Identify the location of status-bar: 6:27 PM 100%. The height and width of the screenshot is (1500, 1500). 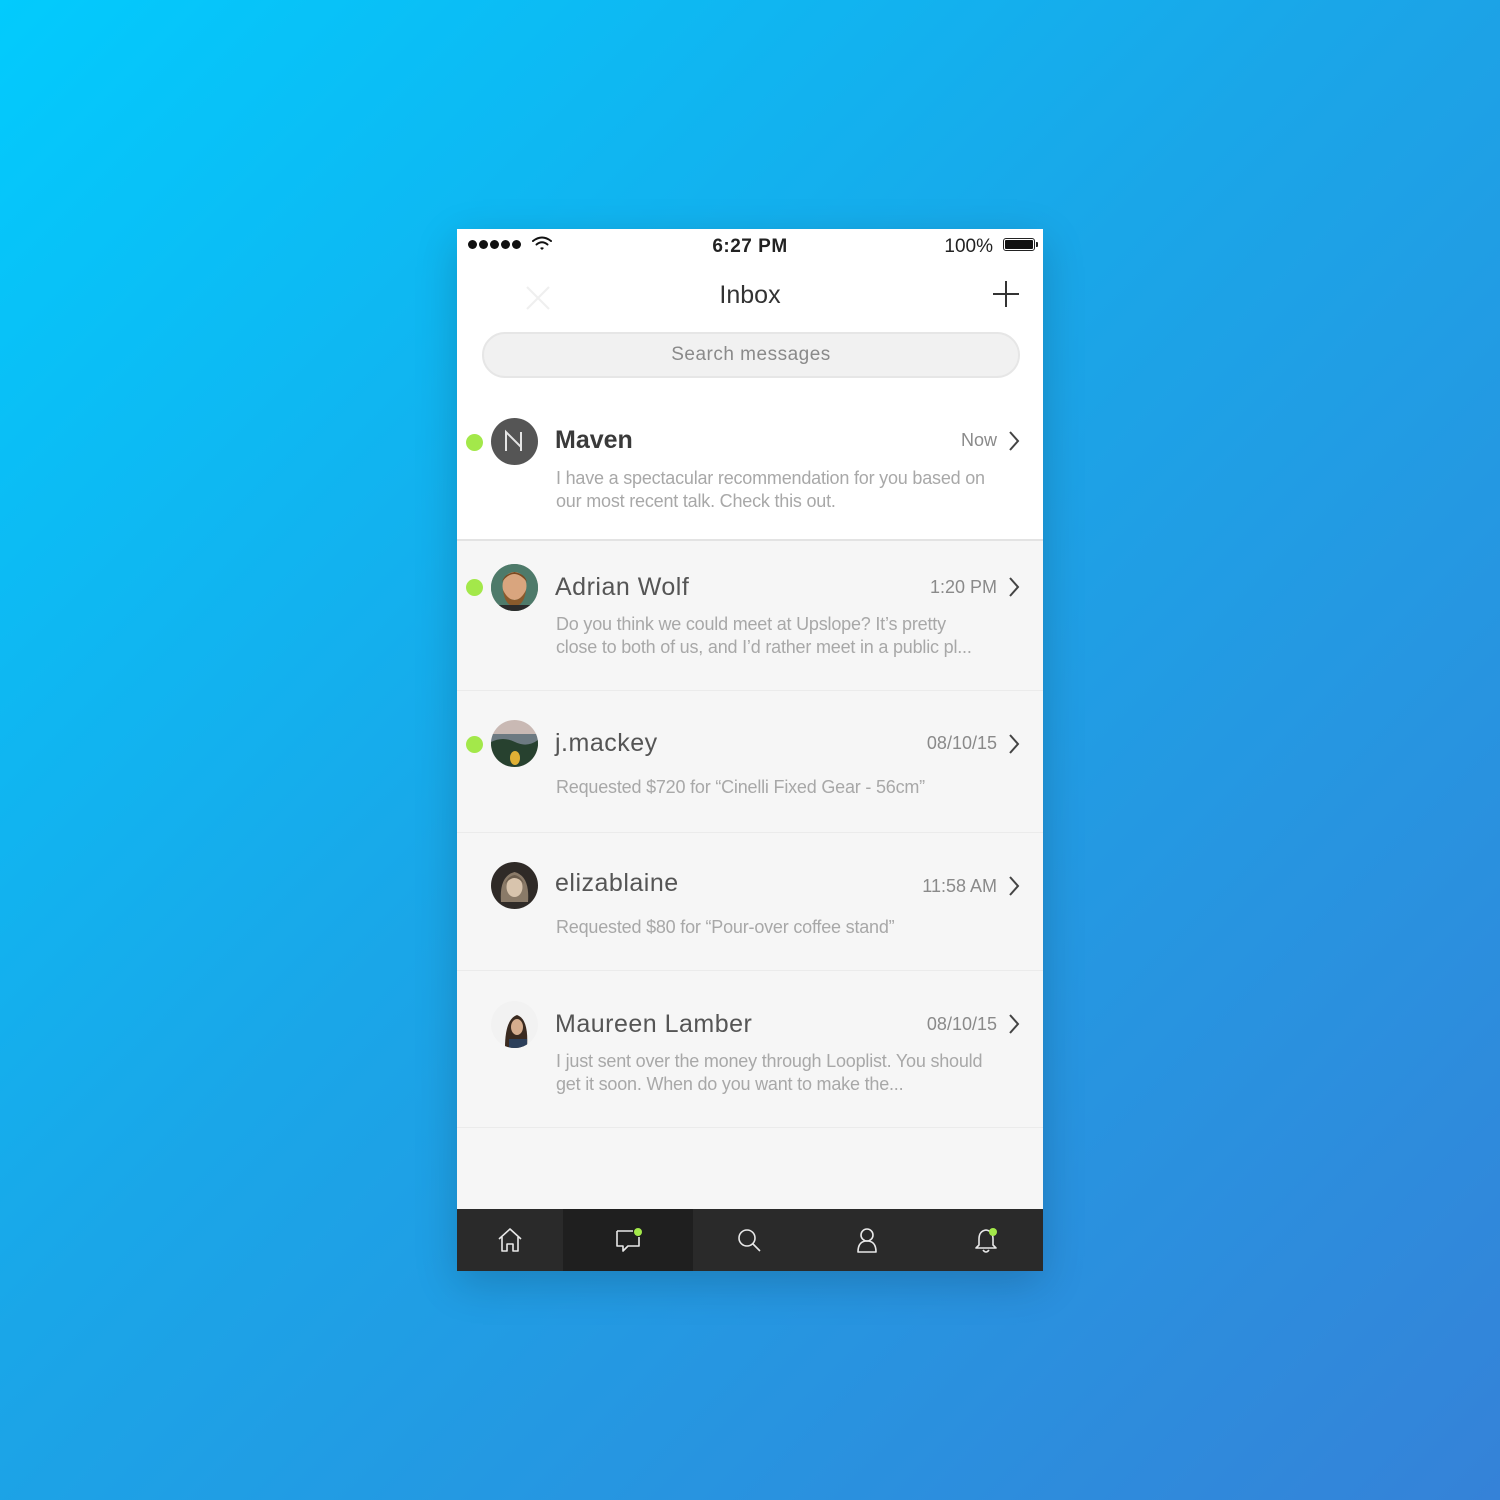
(750, 247).